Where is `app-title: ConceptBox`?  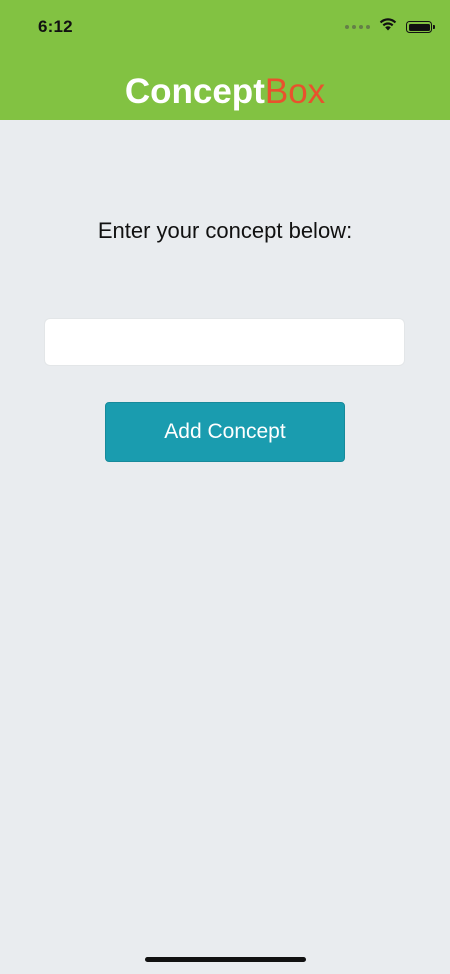
app-title: ConceptBox is located at coordinates (225, 92).